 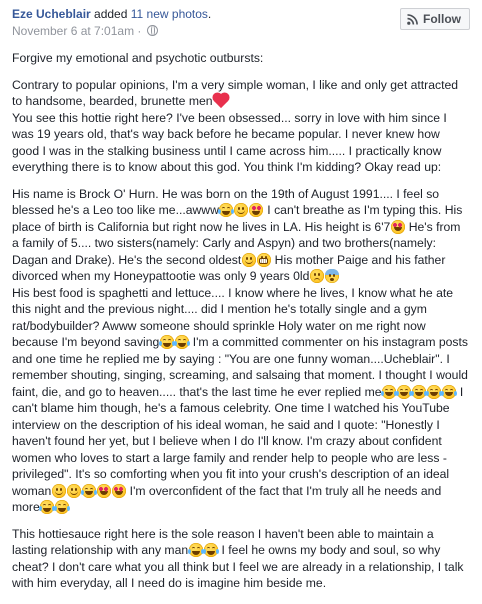 I want to click on follow-button: Follow, so click(x=435, y=19).